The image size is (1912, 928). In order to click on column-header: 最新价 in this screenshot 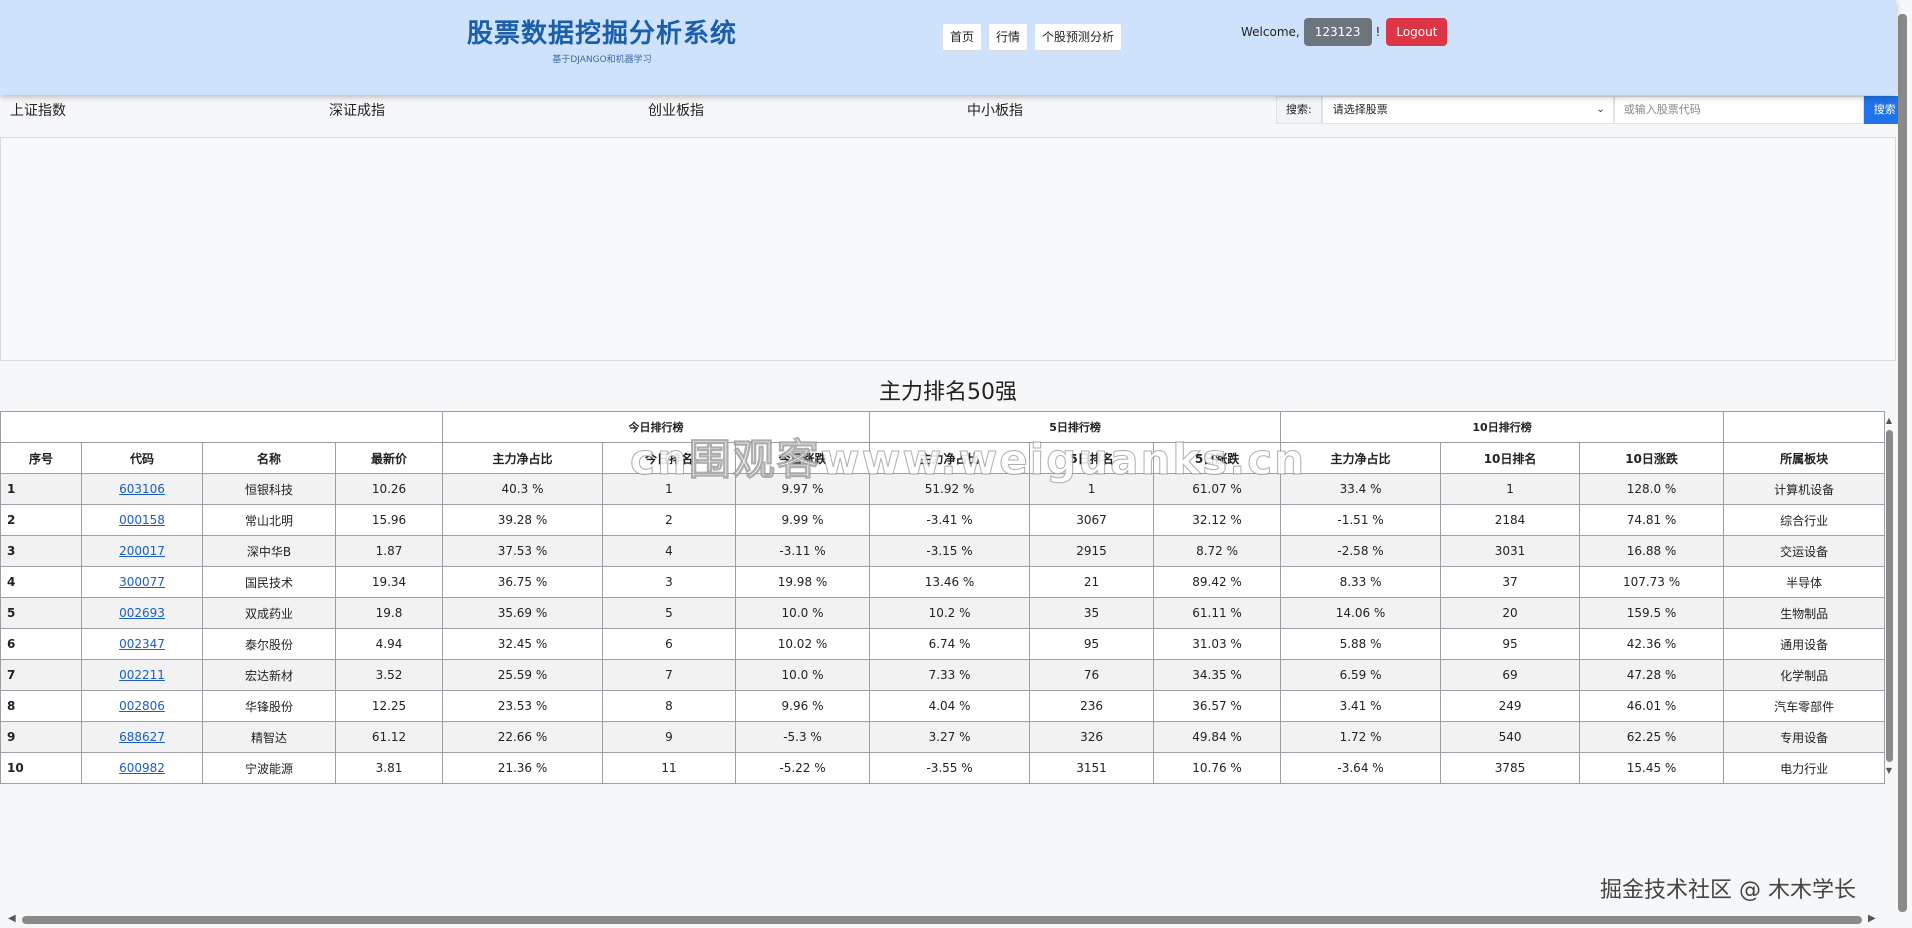, I will do `click(389, 458)`.